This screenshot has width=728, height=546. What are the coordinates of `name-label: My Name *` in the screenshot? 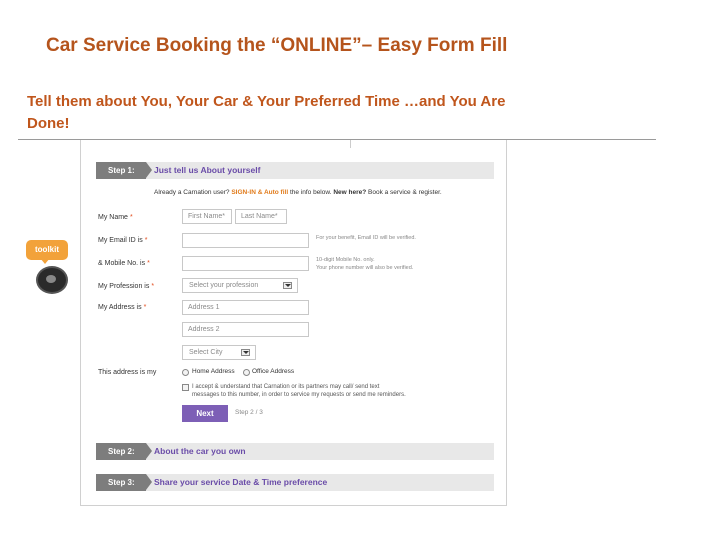 It's located at (115, 217).